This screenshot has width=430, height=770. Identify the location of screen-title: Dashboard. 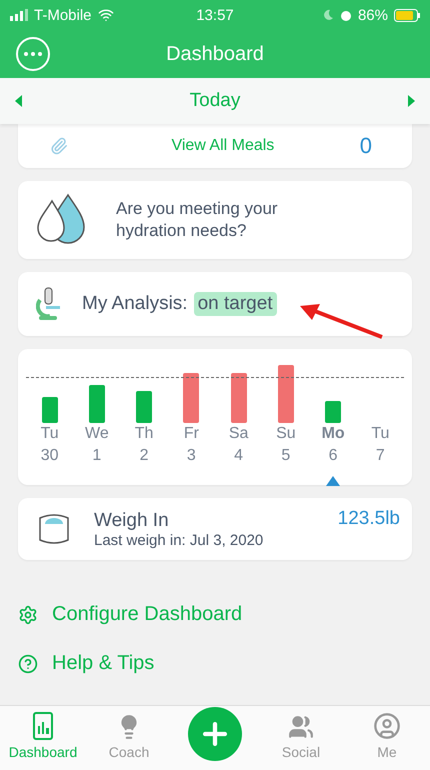
(215, 54).